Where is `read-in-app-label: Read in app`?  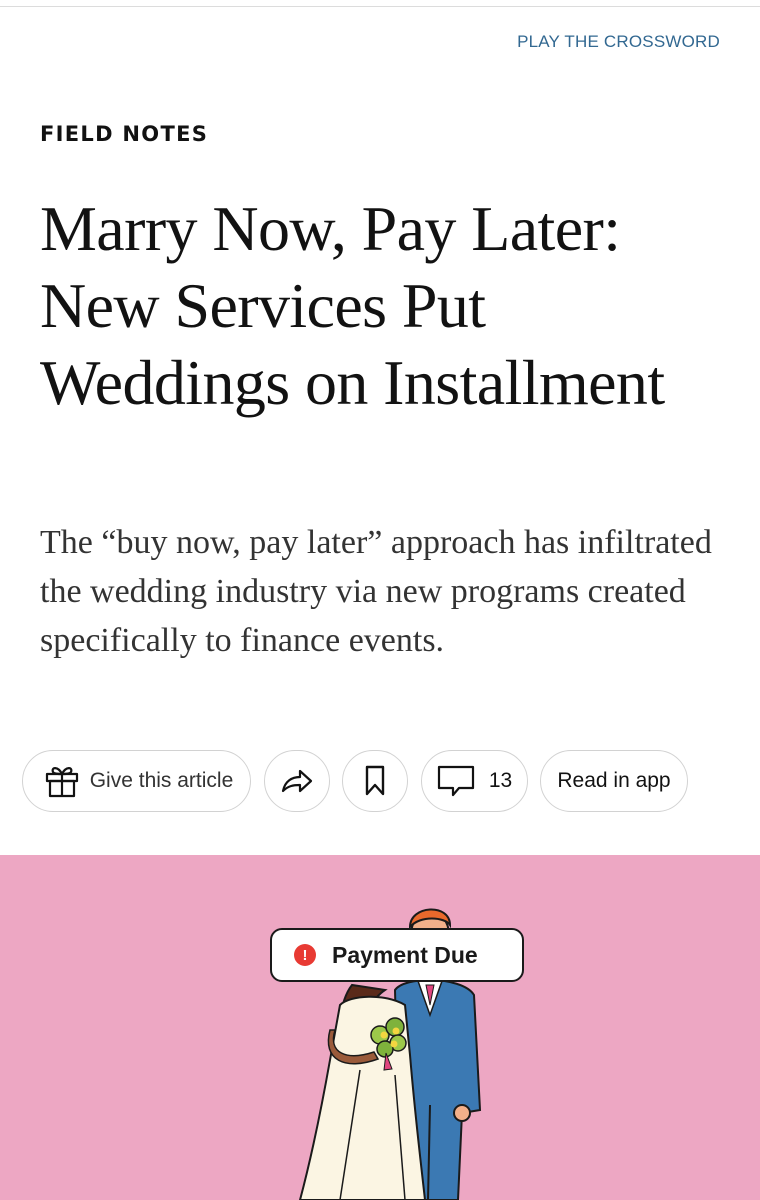 read-in-app-label: Read in app is located at coordinates (614, 780).